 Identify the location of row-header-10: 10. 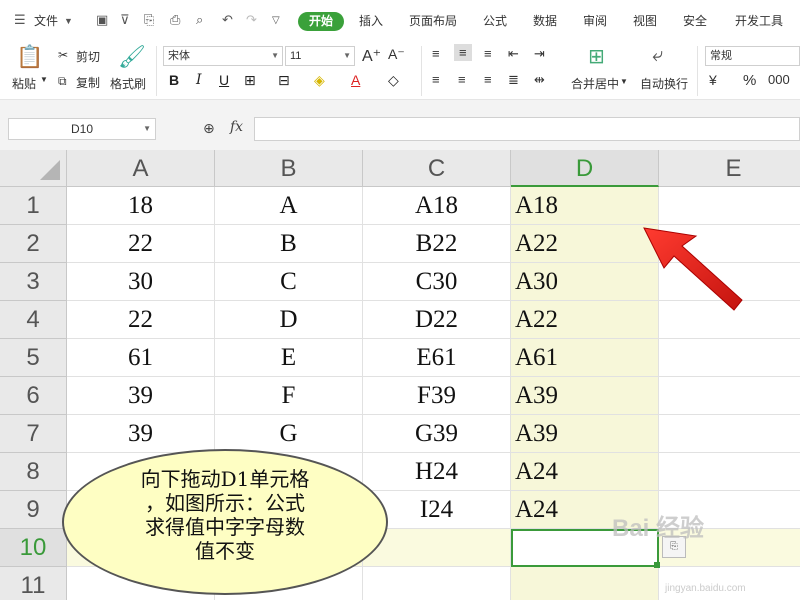
(33, 548).